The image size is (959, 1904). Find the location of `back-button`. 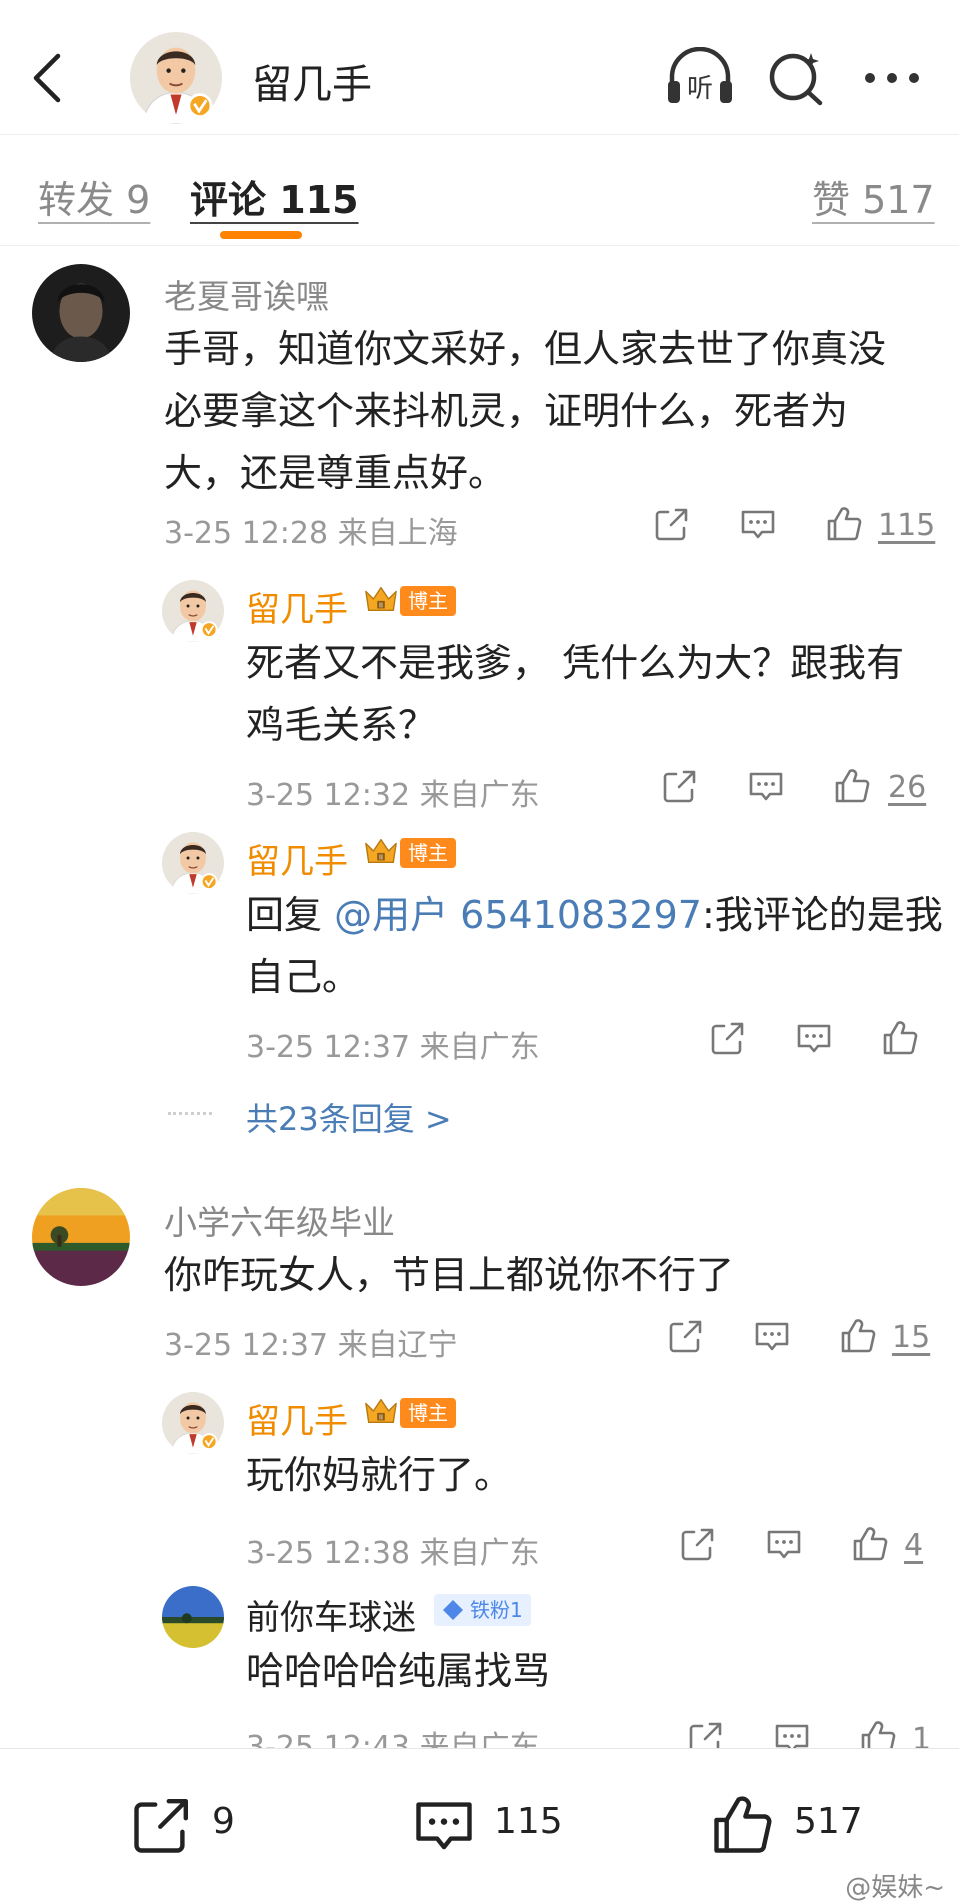

back-button is located at coordinates (47, 78).